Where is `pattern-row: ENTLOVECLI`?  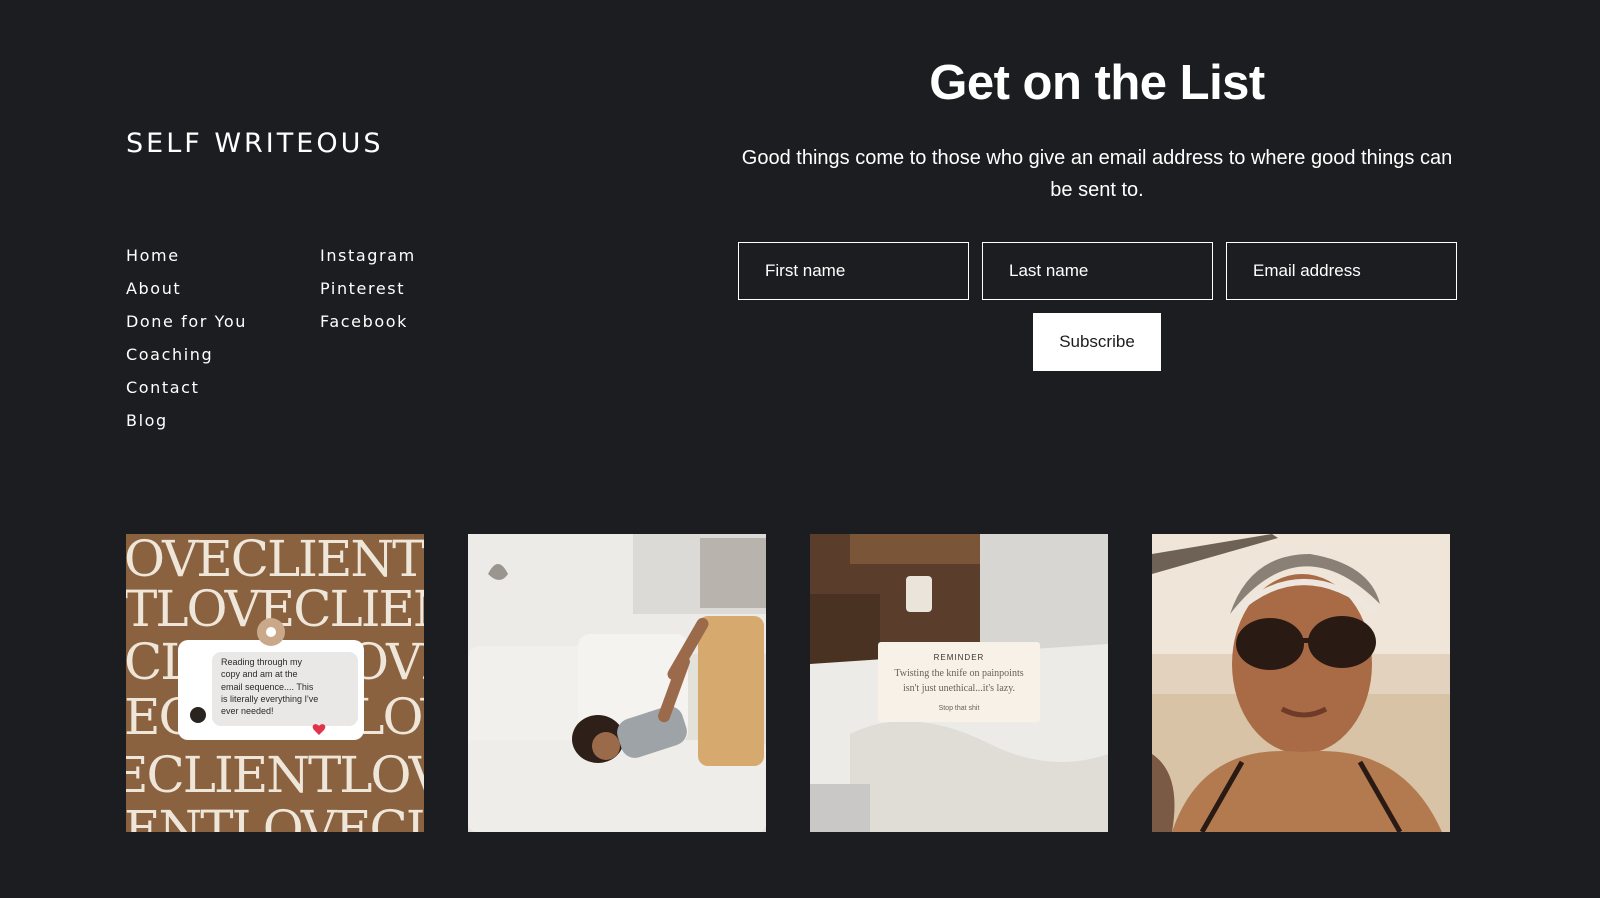
pattern-row: ENTLOVECLI is located at coordinates (275, 816).